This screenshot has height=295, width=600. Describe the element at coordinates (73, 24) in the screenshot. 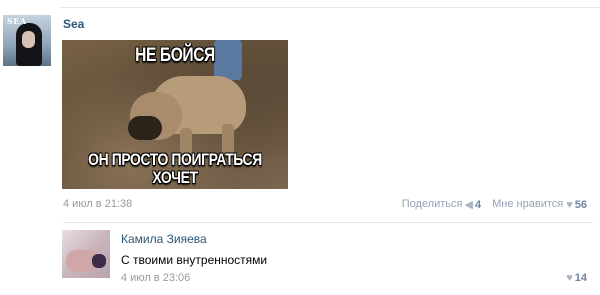

I see `post-author-link: Sea` at that location.